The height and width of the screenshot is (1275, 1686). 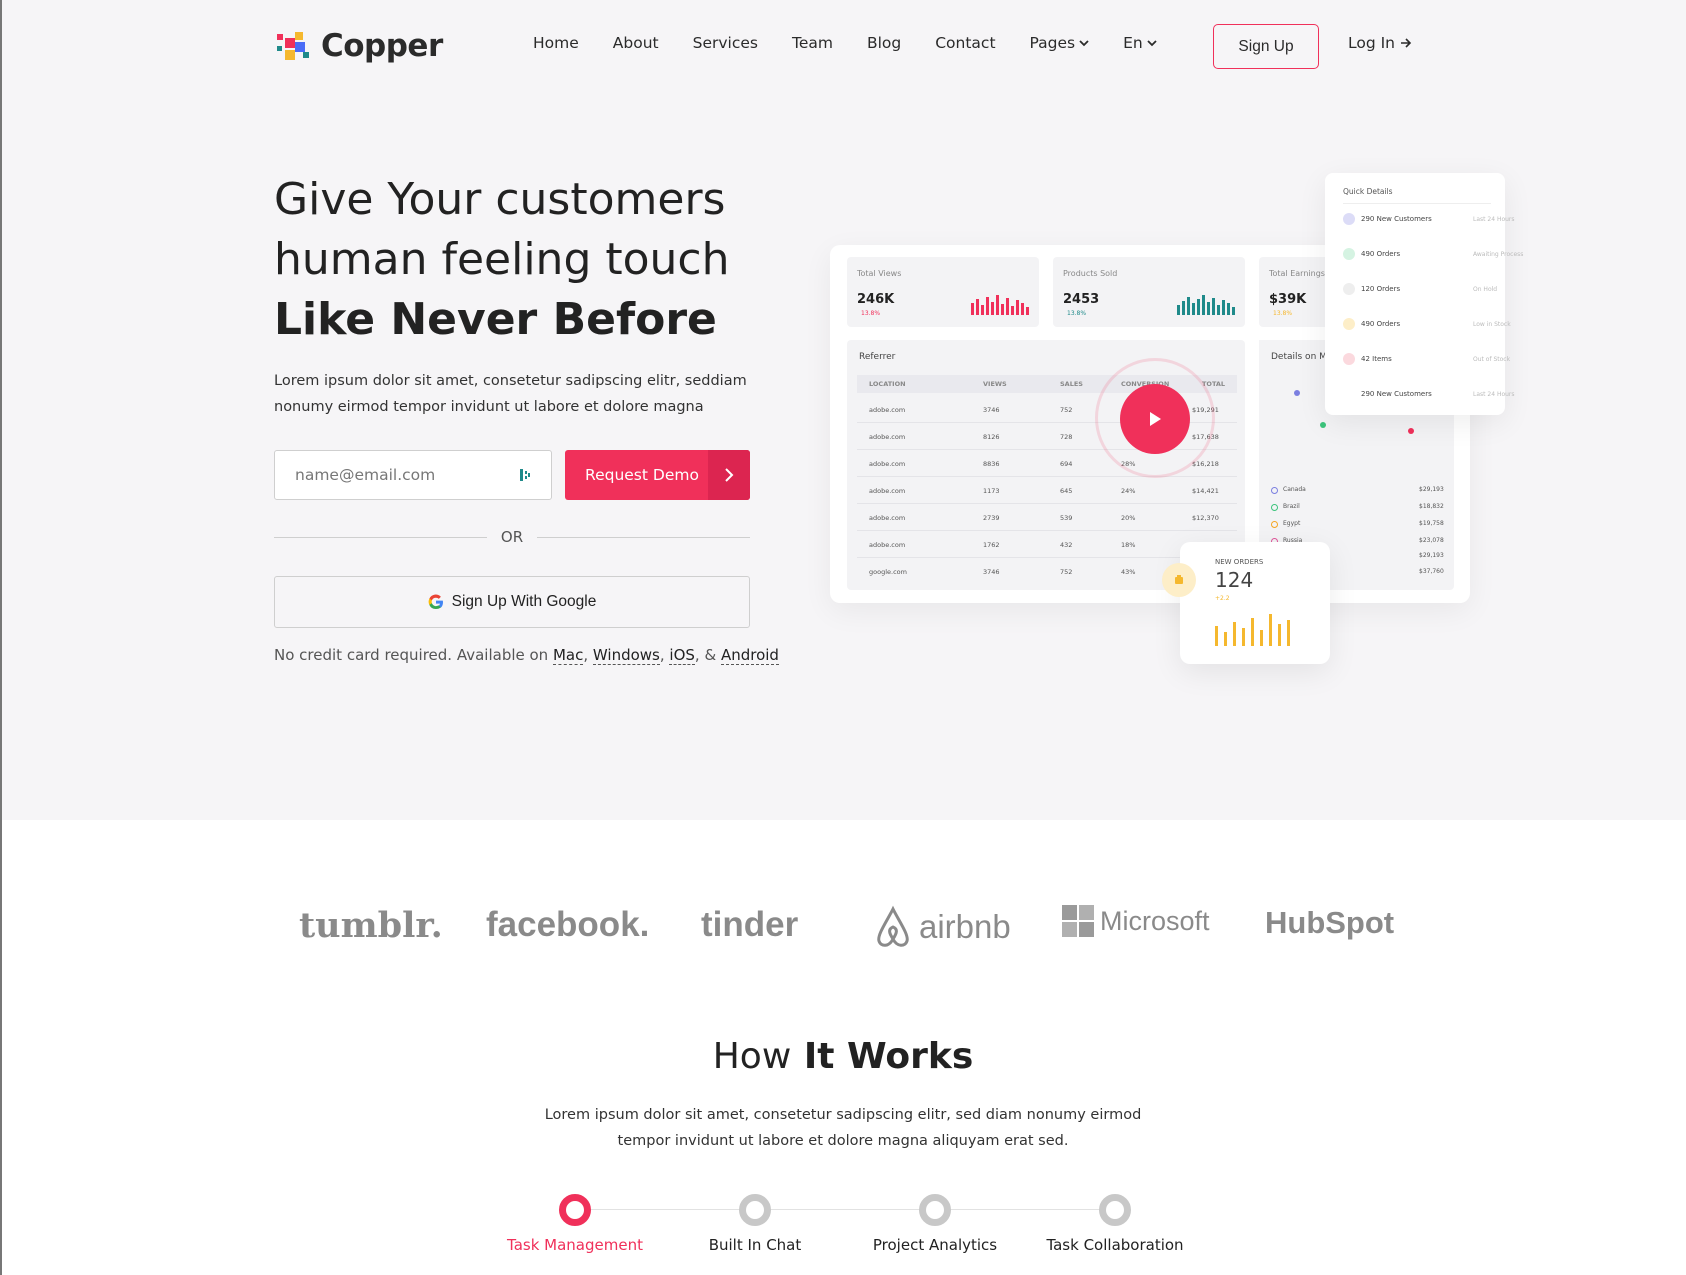 What do you see at coordinates (359, 46) in the screenshot?
I see `brand-logo: Copper` at bounding box center [359, 46].